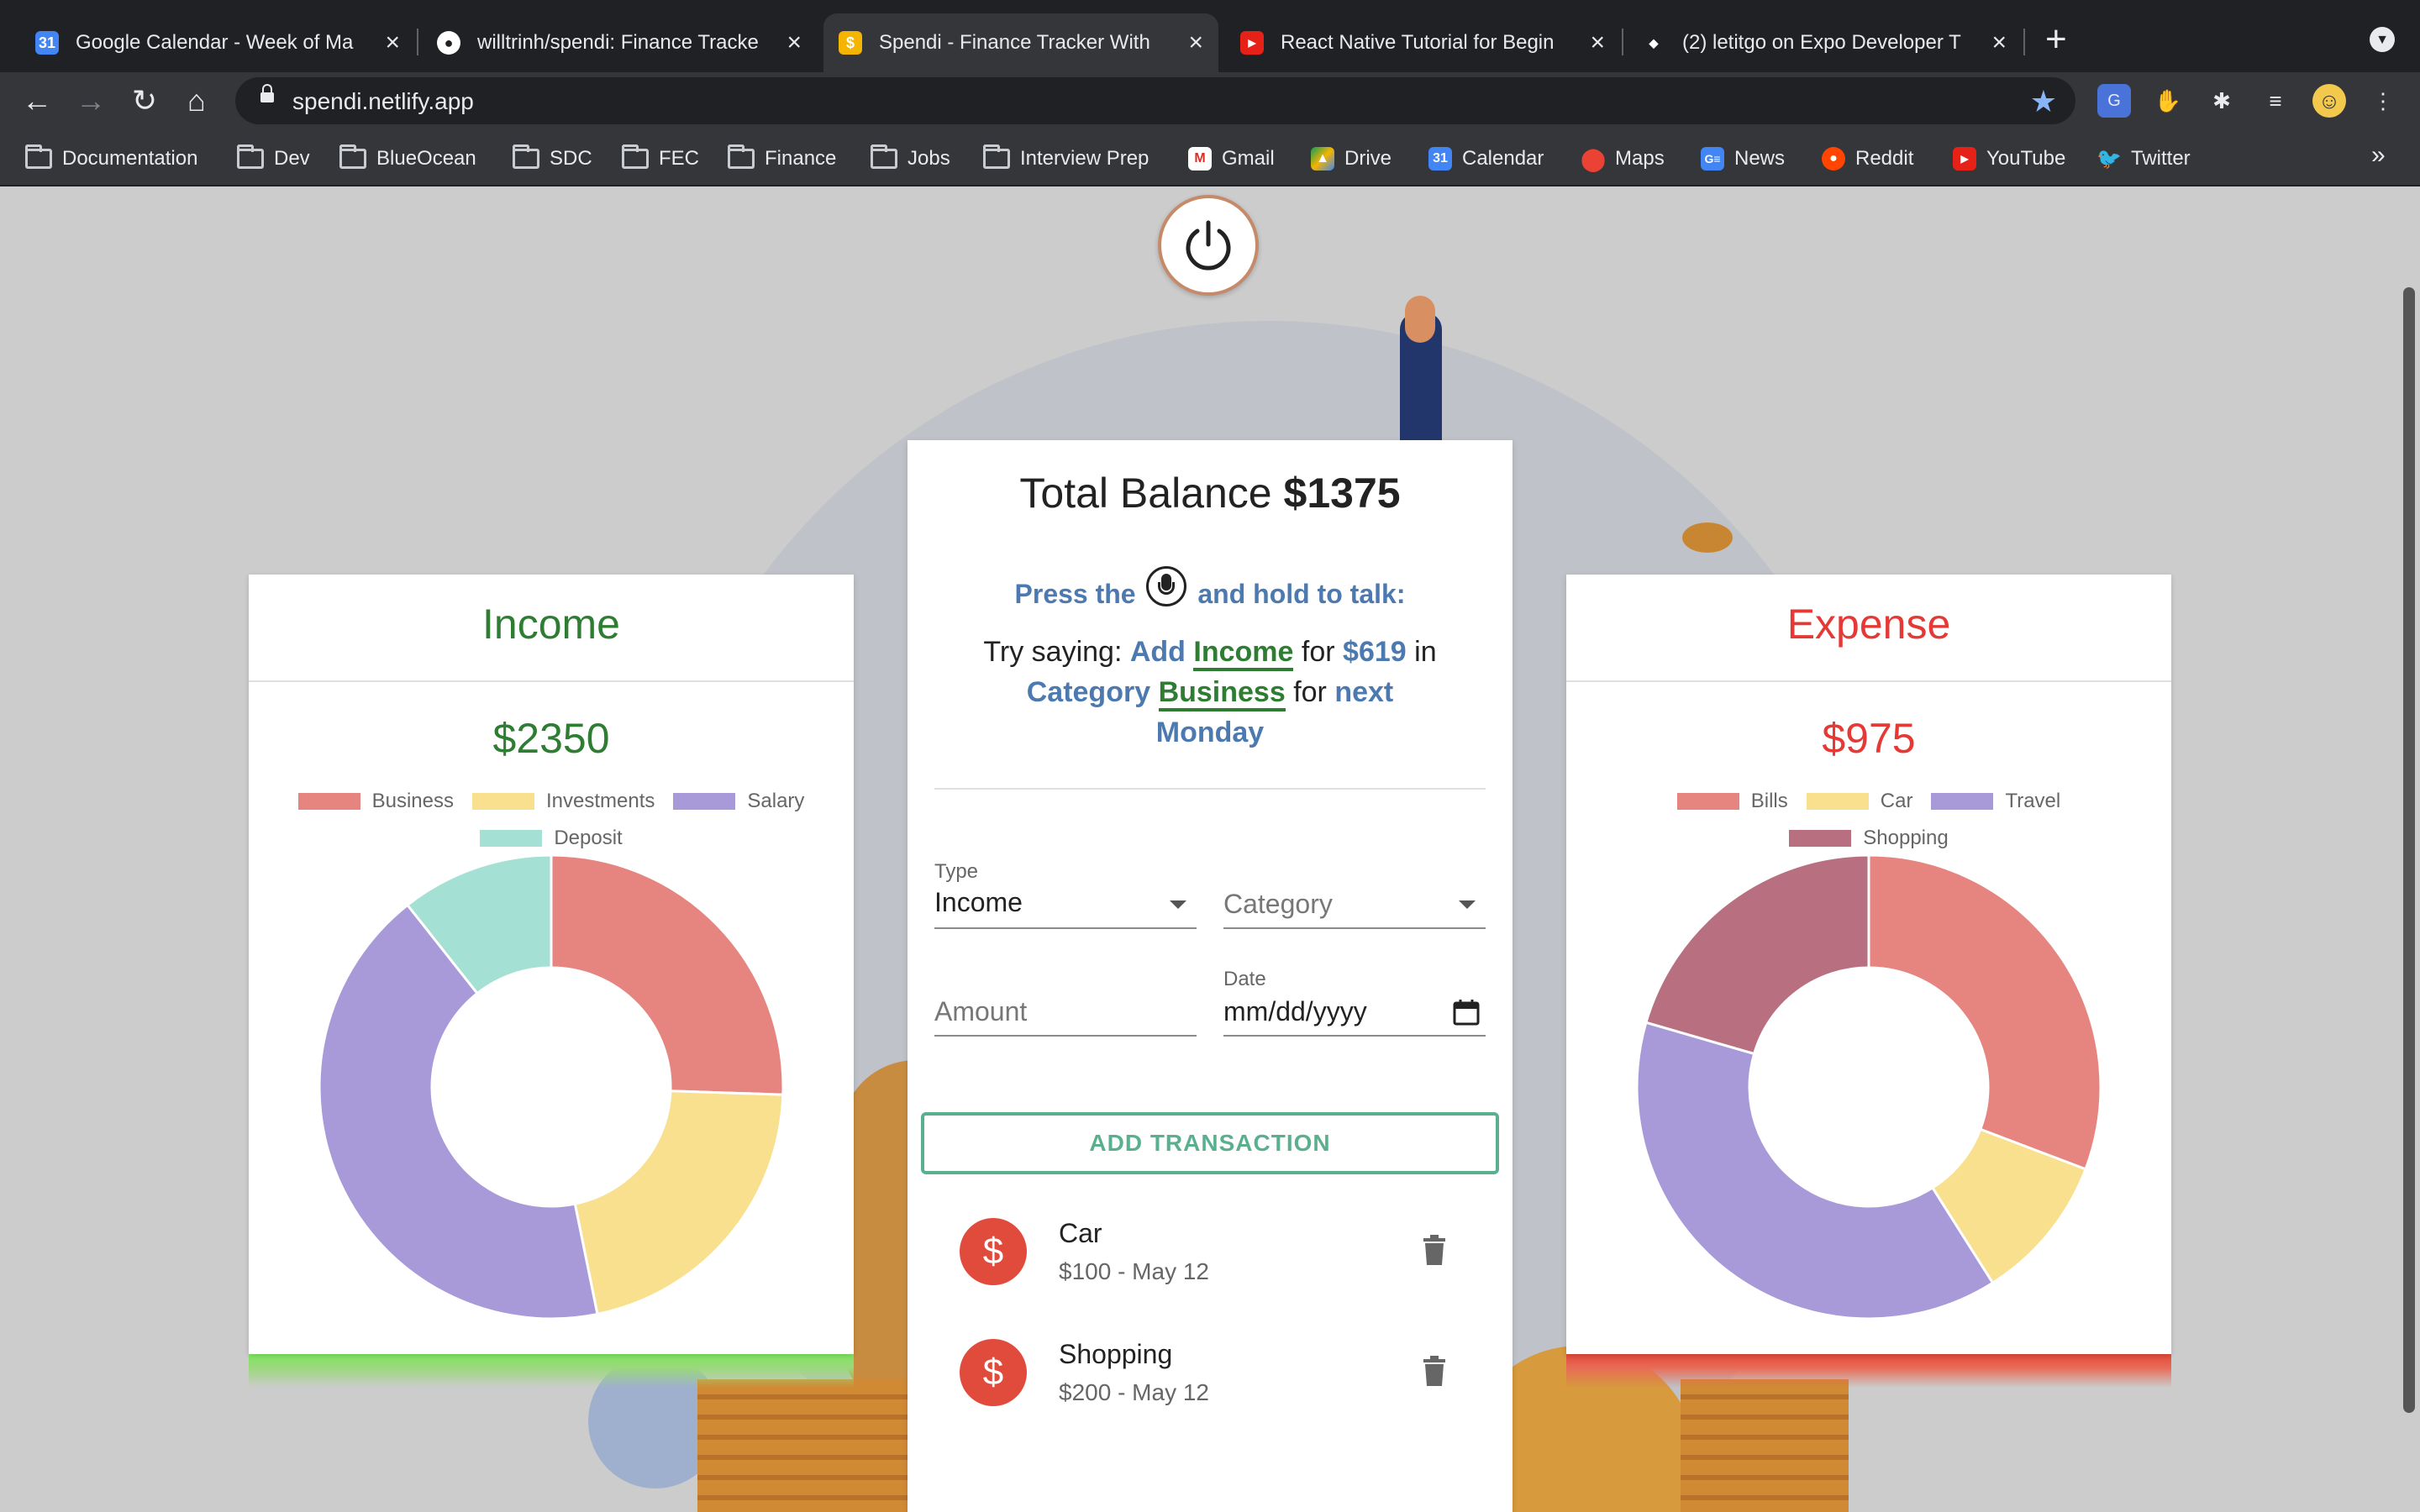 Image resolution: width=2420 pixels, height=1512 pixels. What do you see at coordinates (2329, 101) in the screenshot?
I see `profile-avatar: ☺` at bounding box center [2329, 101].